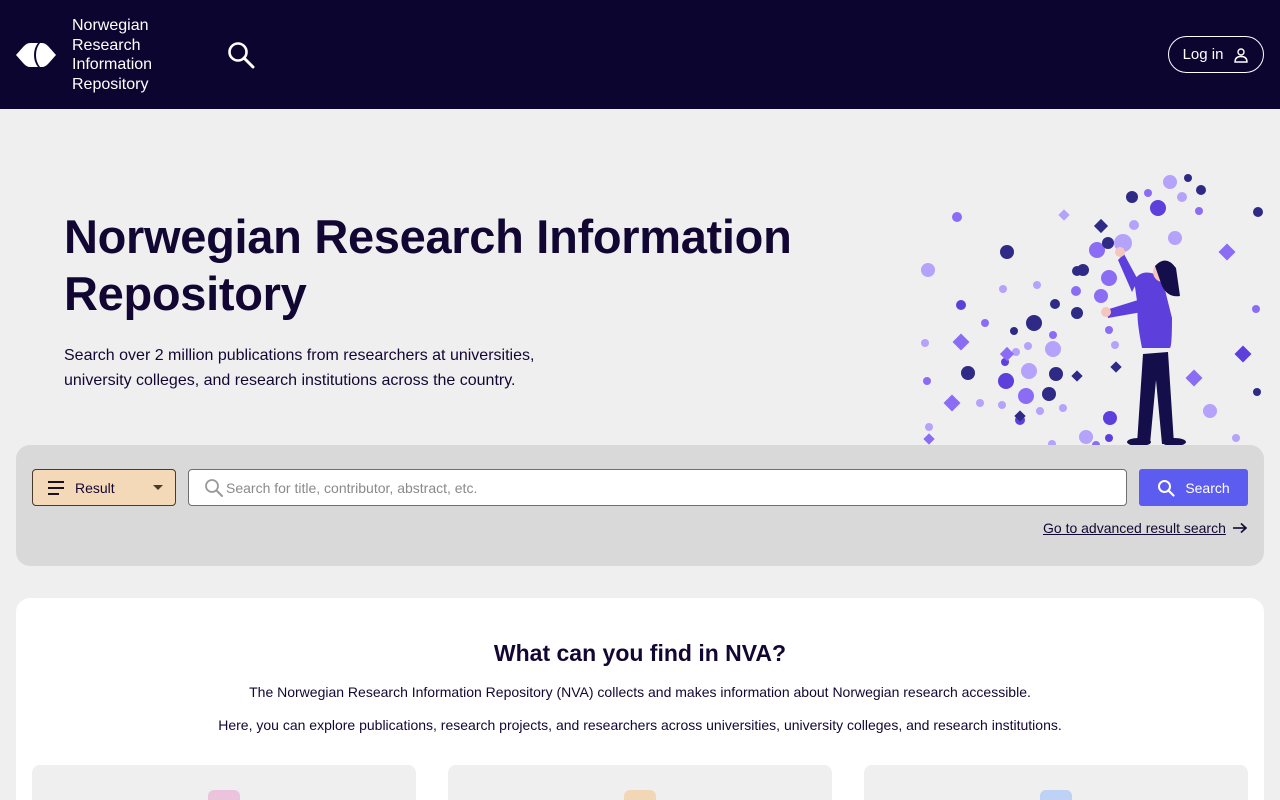 This screenshot has height=800, width=1280. What do you see at coordinates (110, 25) in the screenshot?
I see `logo-text-line: Norwegian` at bounding box center [110, 25].